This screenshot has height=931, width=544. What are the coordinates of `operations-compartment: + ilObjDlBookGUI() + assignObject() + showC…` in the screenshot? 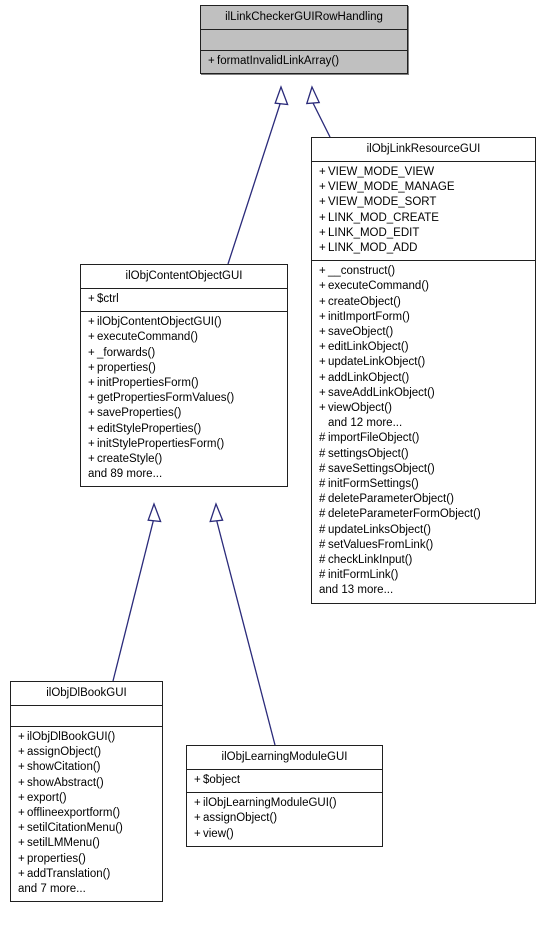 It's located at (86, 813).